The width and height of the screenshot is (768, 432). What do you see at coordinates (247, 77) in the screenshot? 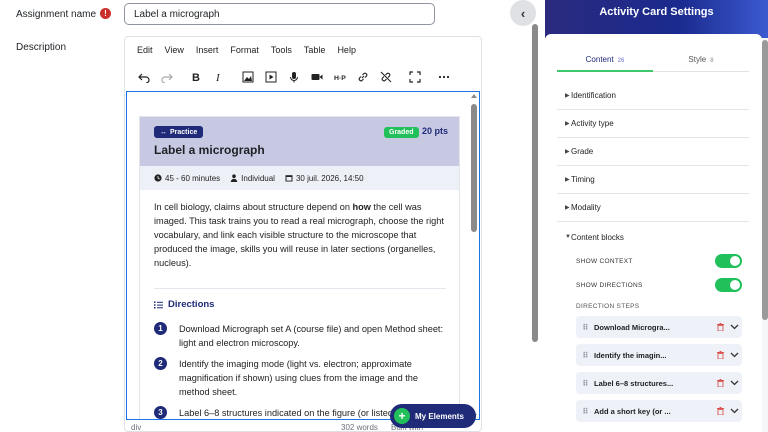
I see `image-icon` at bounding box center [247, 77].